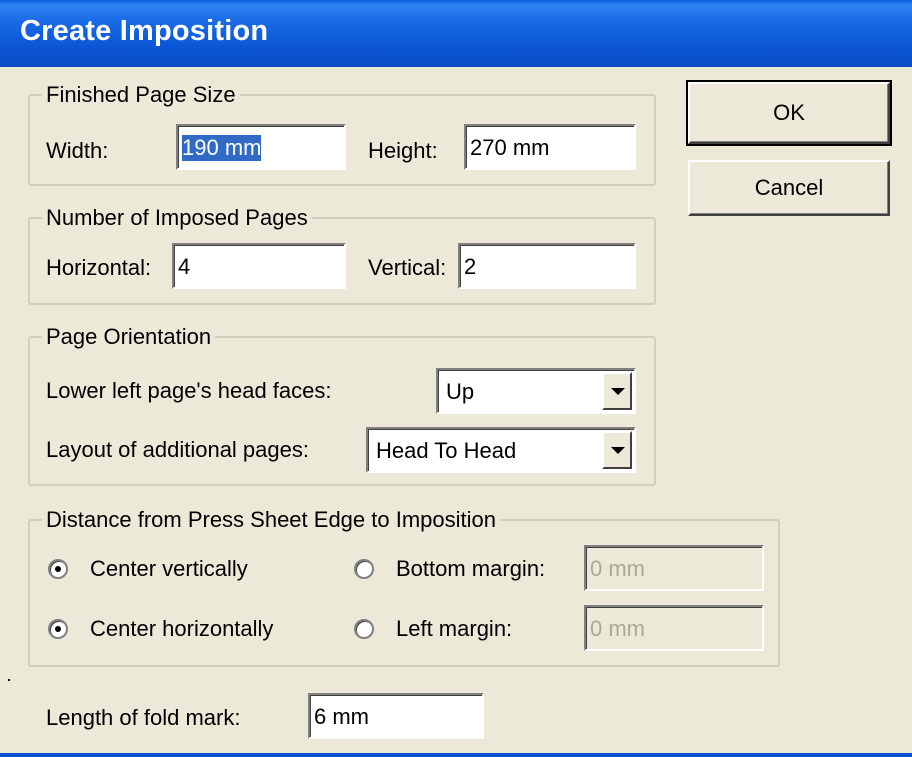 The image size is (912, 757). I want to click on width-value: 190 mm, so click(222, 148).